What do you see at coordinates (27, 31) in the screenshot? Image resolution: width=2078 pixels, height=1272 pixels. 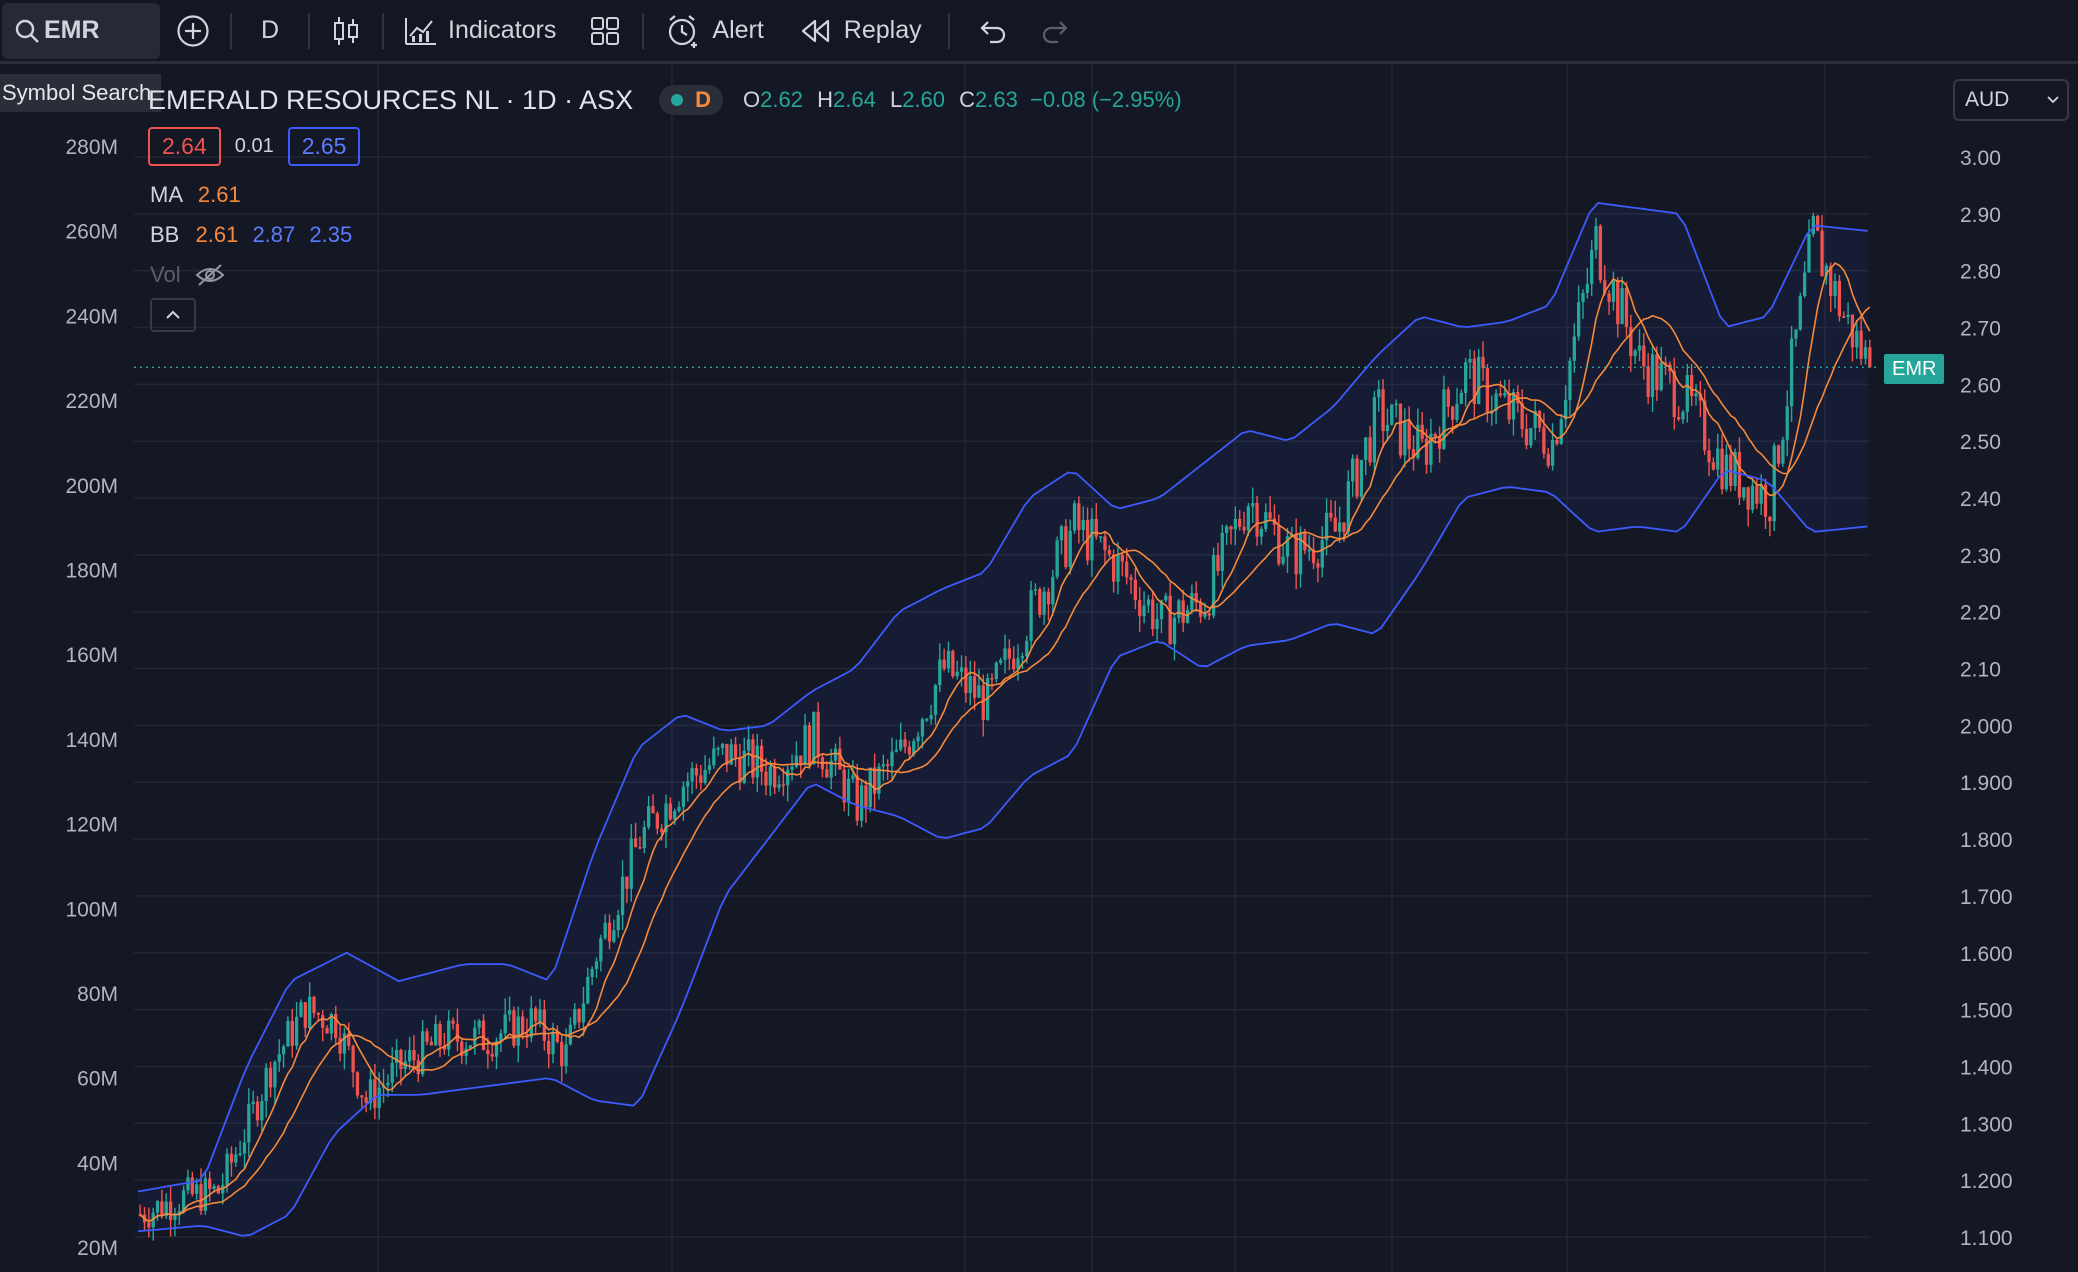 I see `search-icon` at bounding box center [27, 31].